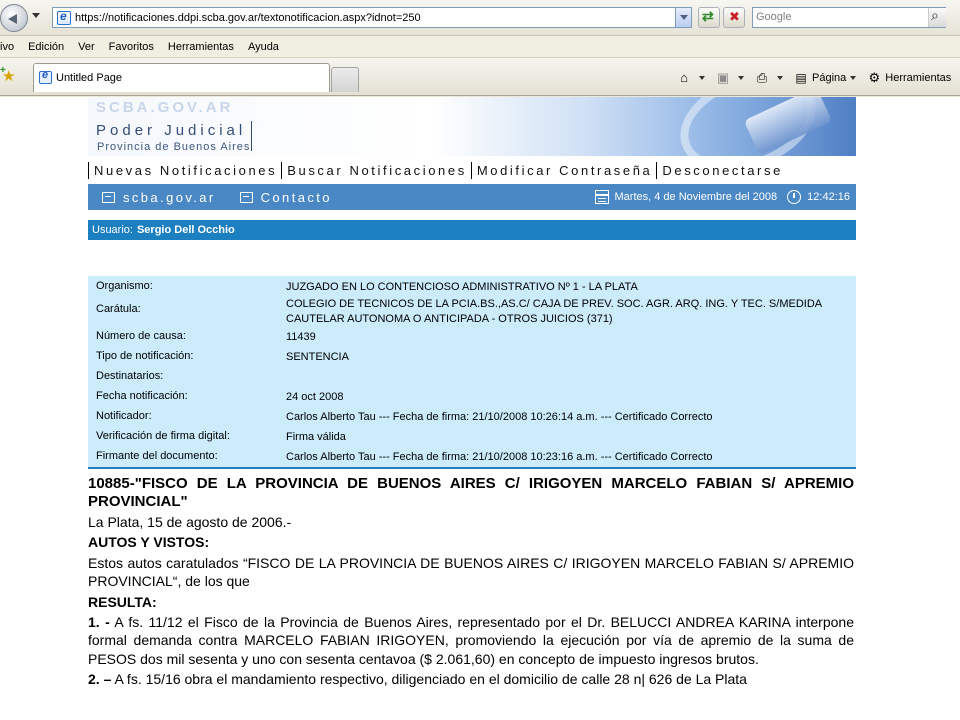  Describe the element at coordinates (296, 197) in the screenshot. I see `link-contacto: Contacto` at that location.